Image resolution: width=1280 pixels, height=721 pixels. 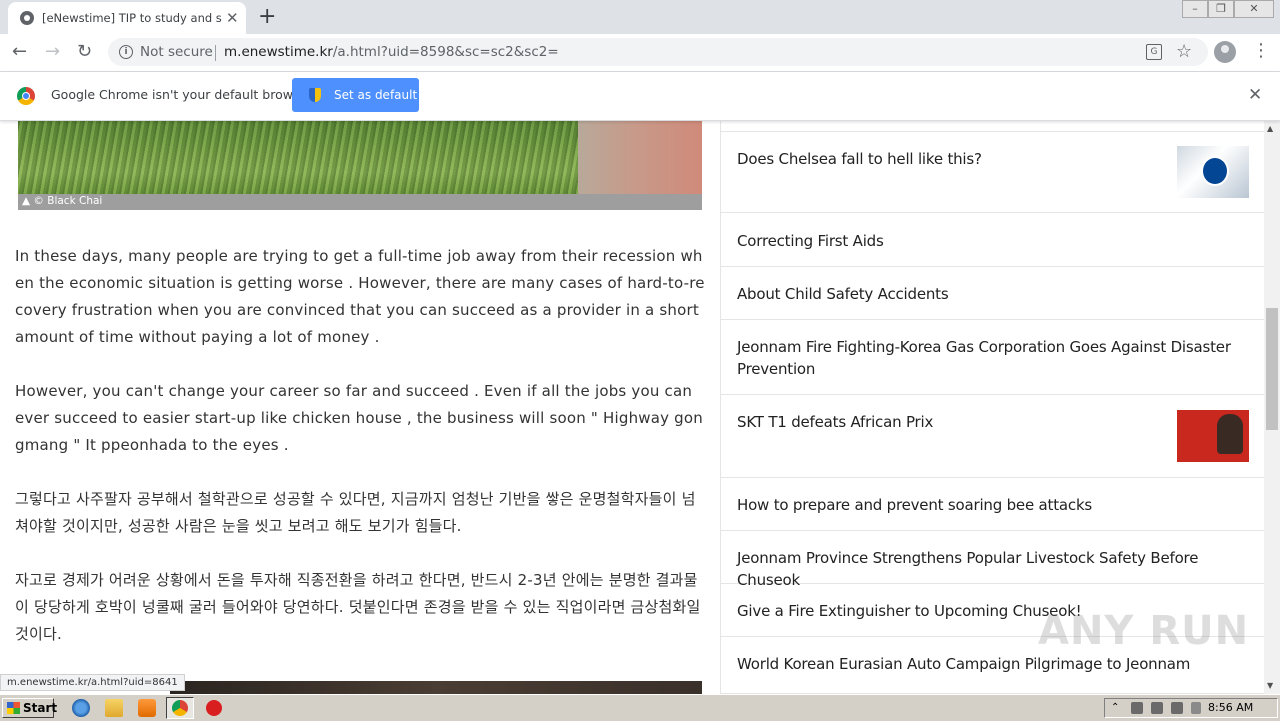 I want to click on profile-avatar-icon, so click(x=1225, y=52).